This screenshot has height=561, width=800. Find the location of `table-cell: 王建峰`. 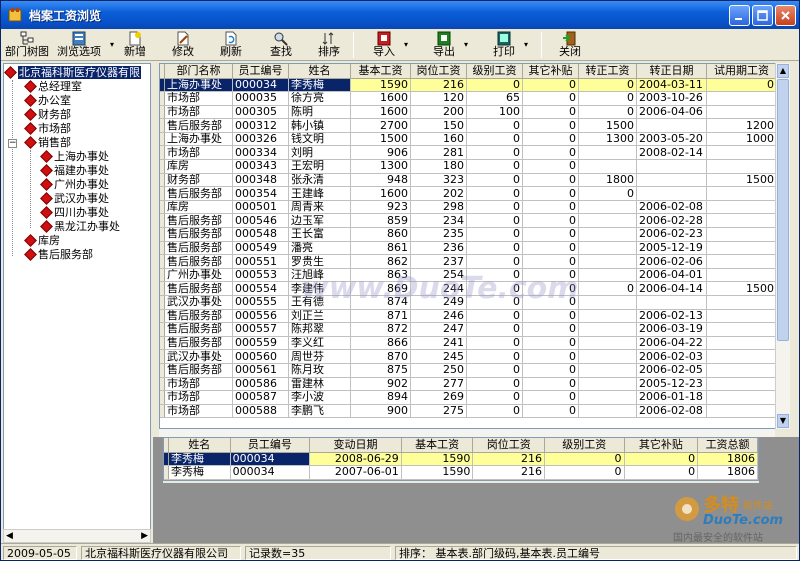

table-cell: 王建峰 is located at coordinates (319, 193).